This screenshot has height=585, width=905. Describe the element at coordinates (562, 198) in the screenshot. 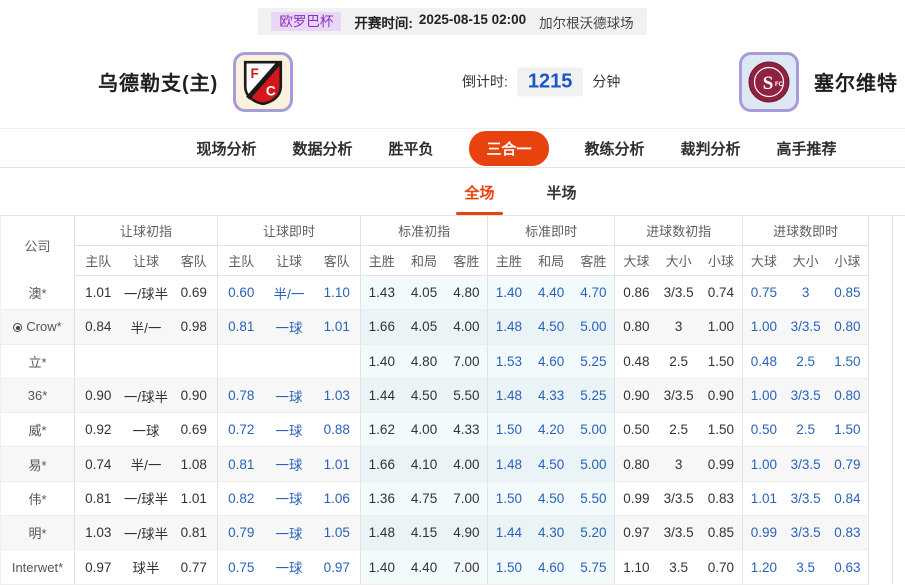

I see `subtab-half-match: 半场` at that location.